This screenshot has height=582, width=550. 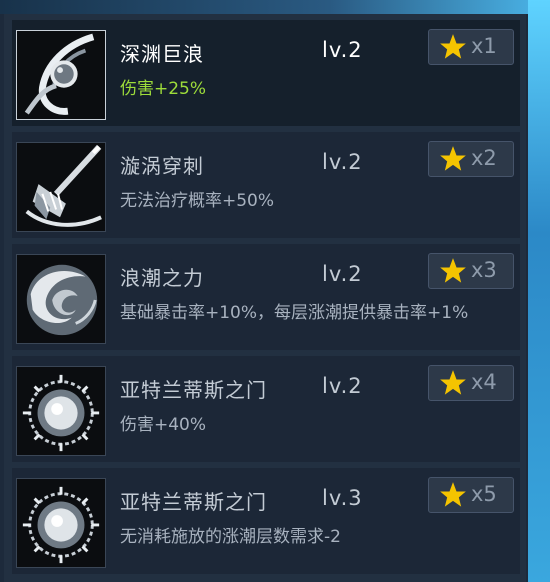 I want to click on star-multiplier: x3, so click(x=484, y=270).